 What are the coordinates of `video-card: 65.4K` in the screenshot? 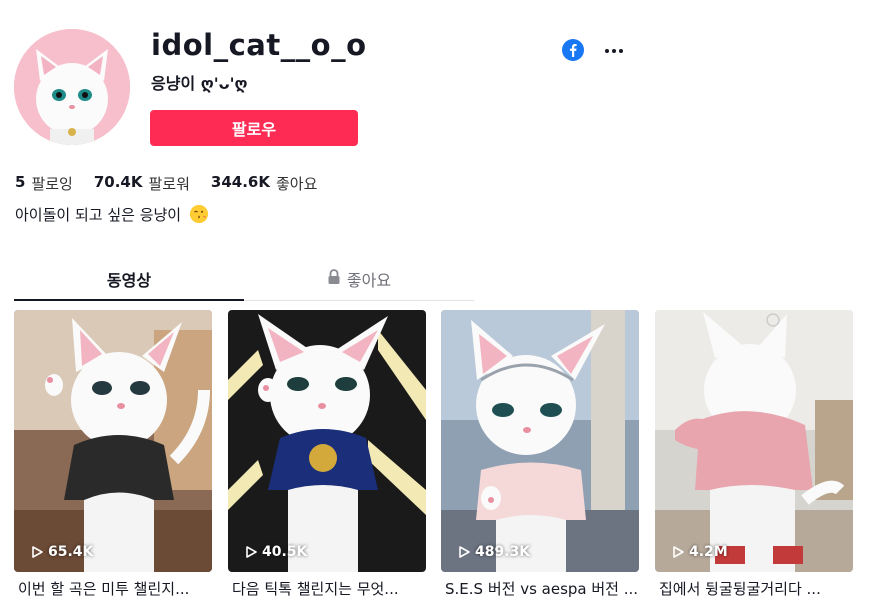 It's located at (113, 441).